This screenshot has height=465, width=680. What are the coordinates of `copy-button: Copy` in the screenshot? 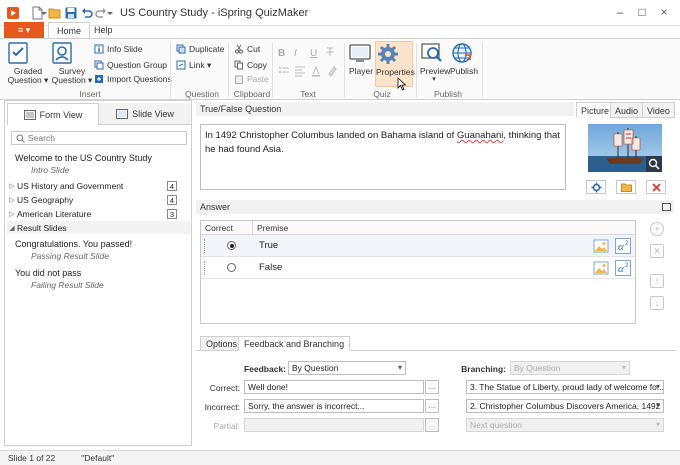 It's located at (250, 65).